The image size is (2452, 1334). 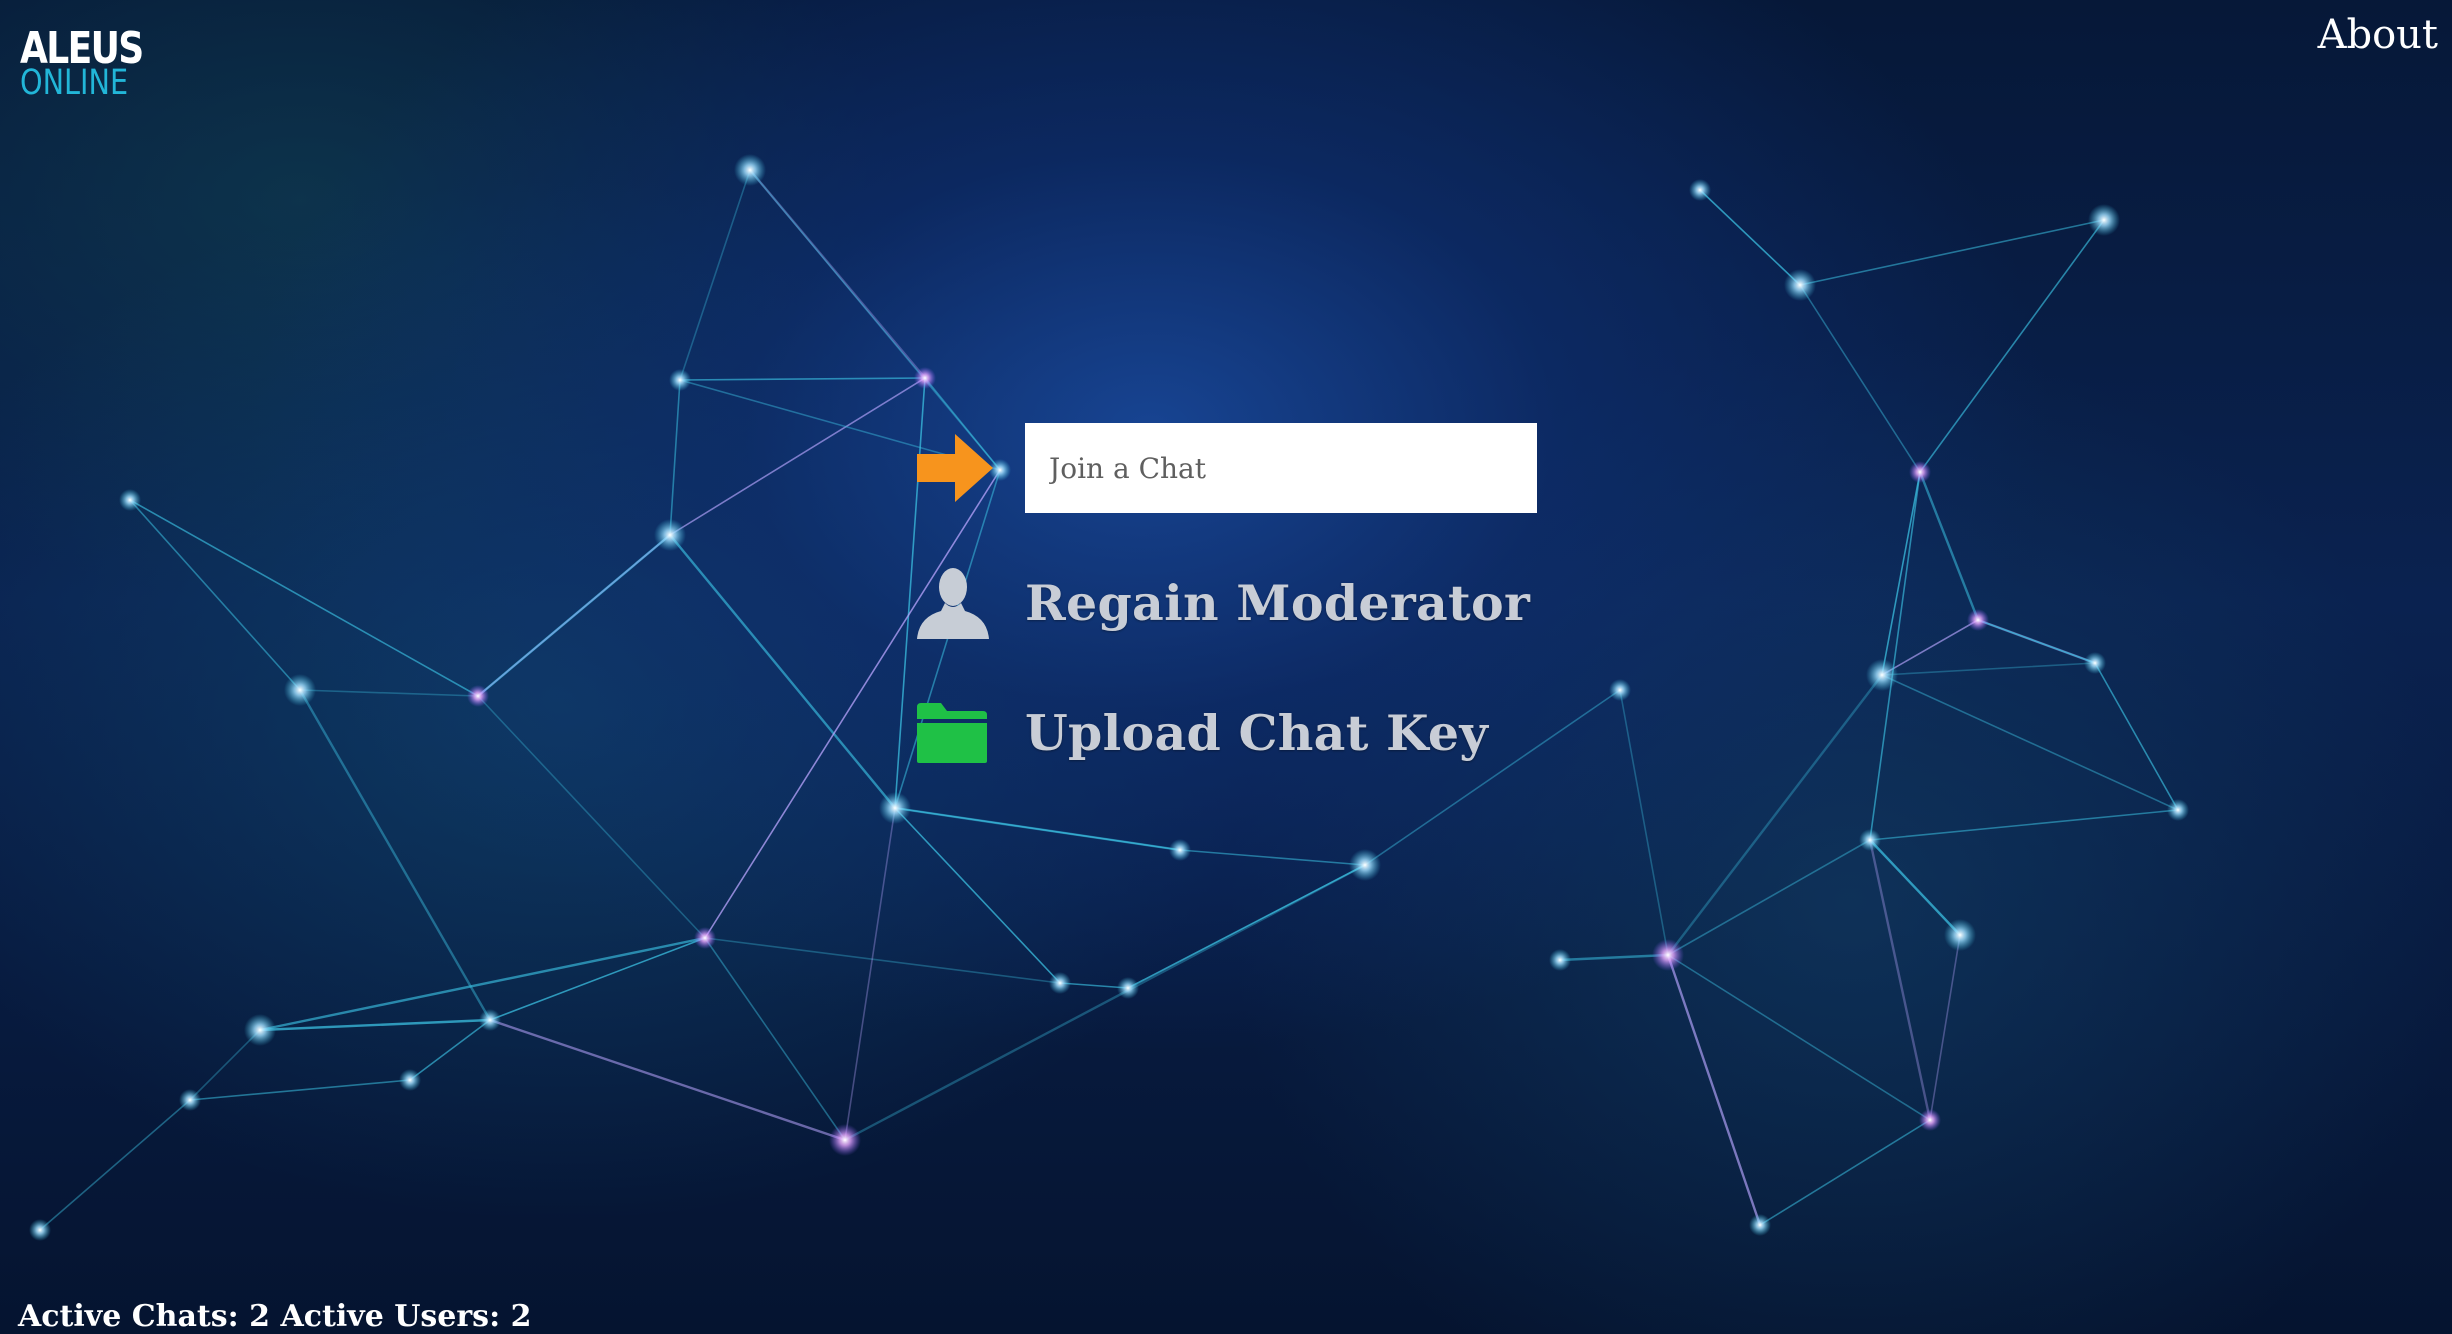 What do you see at coordinates (970, 468) in the screenshot?
I see `arrow-right-icon` at bounding box center [970, 468].